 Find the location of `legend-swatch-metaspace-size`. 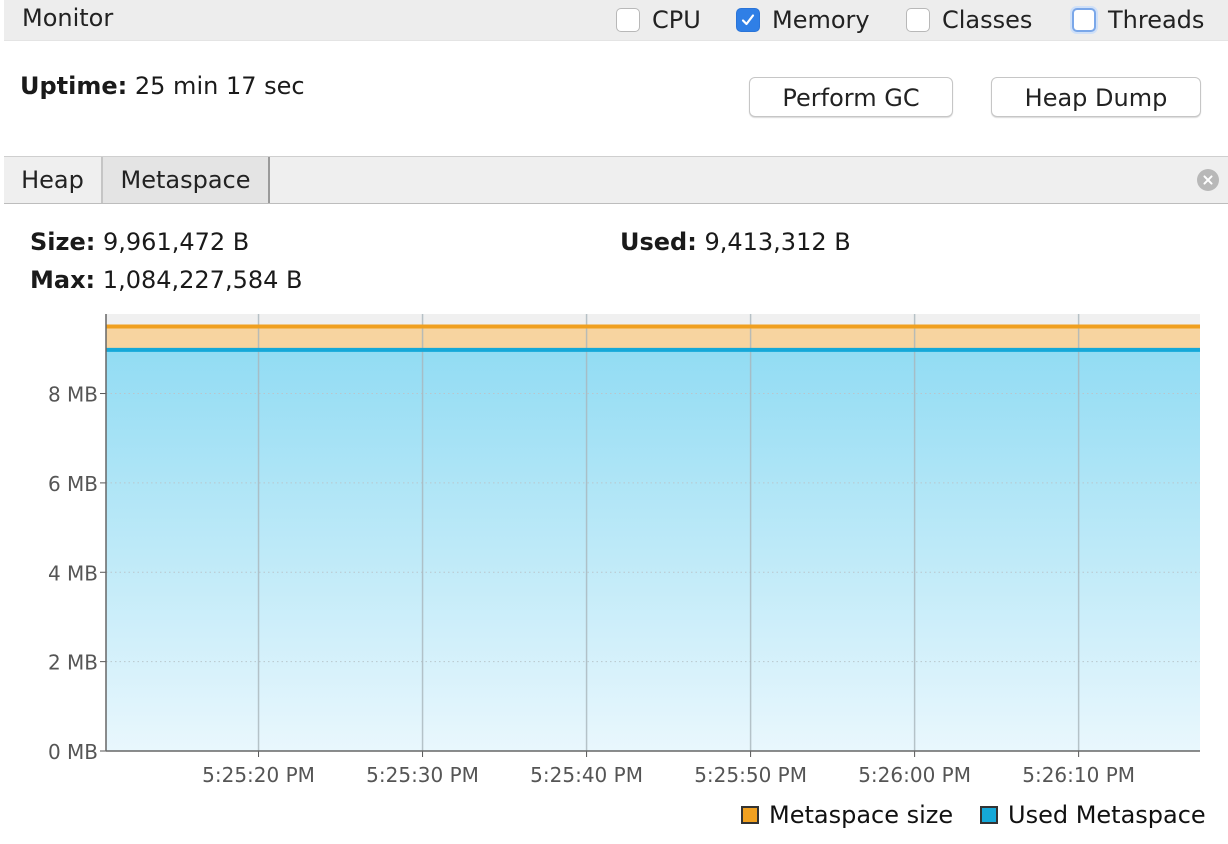

legend-swatch-metaspace-size is located at coordinates (750, 815).